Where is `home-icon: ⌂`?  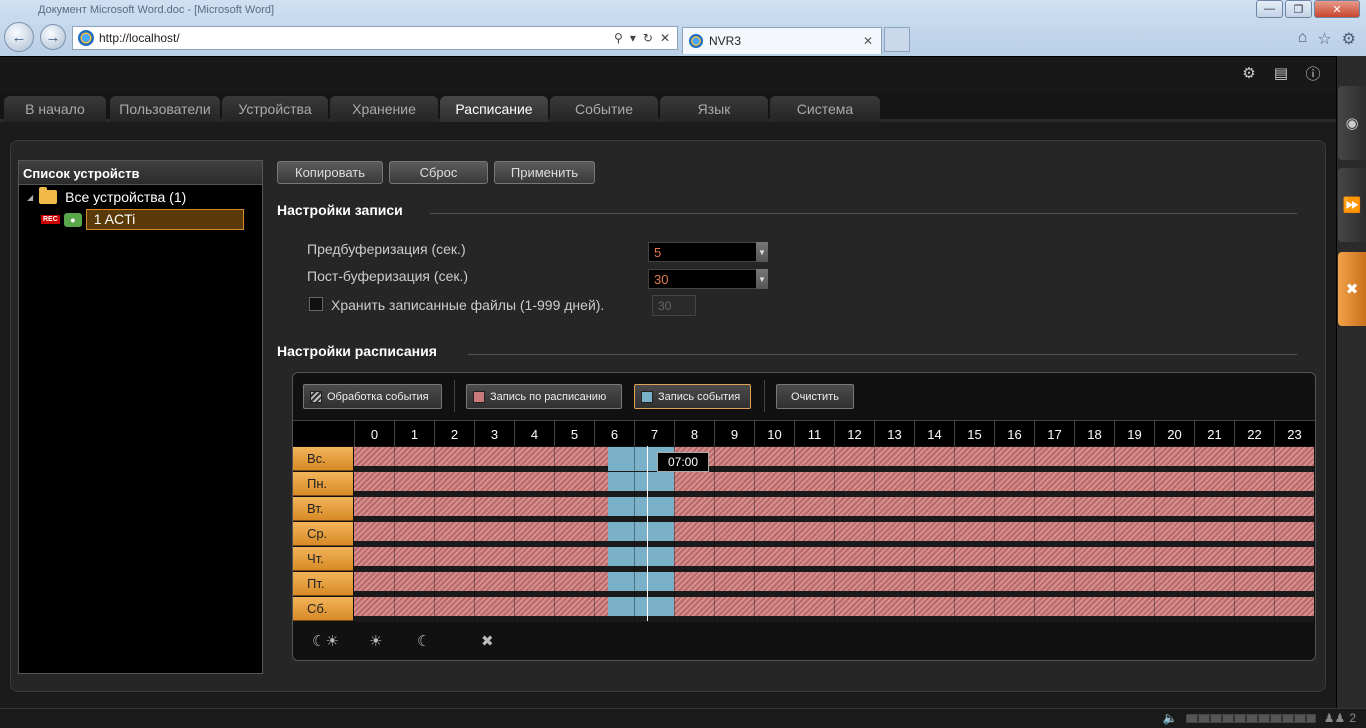
home-icon: ⌂ is located at coordinates (1303, 39).